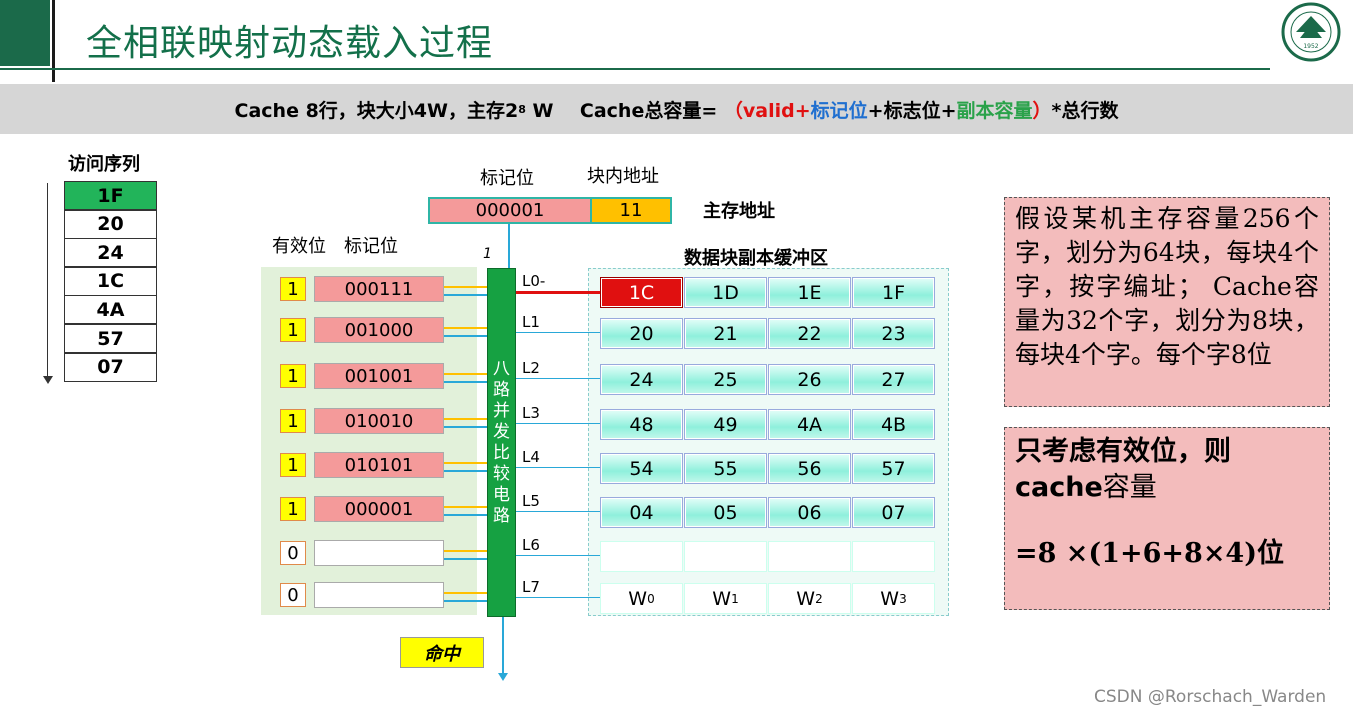 This screenshot has width=1353, height=717. Describe the element at coordinates (531, 368) in the screenshot. I see `line-label: L2` at that location.